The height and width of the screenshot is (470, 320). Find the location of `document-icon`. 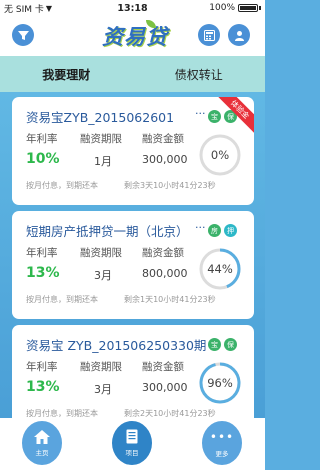

document-icon is located at coordinates (132, 436).